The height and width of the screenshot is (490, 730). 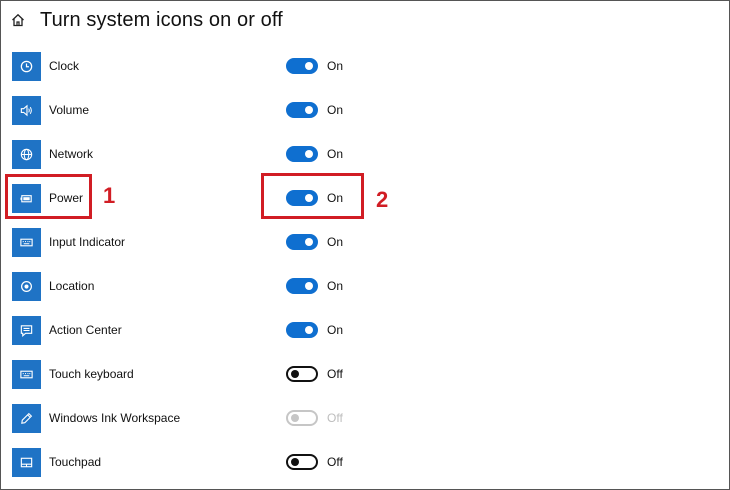 What do you see at coordinates (26, 462) in the screenshot?
I see `touchpad-icon` at bounding box center [26, 462].